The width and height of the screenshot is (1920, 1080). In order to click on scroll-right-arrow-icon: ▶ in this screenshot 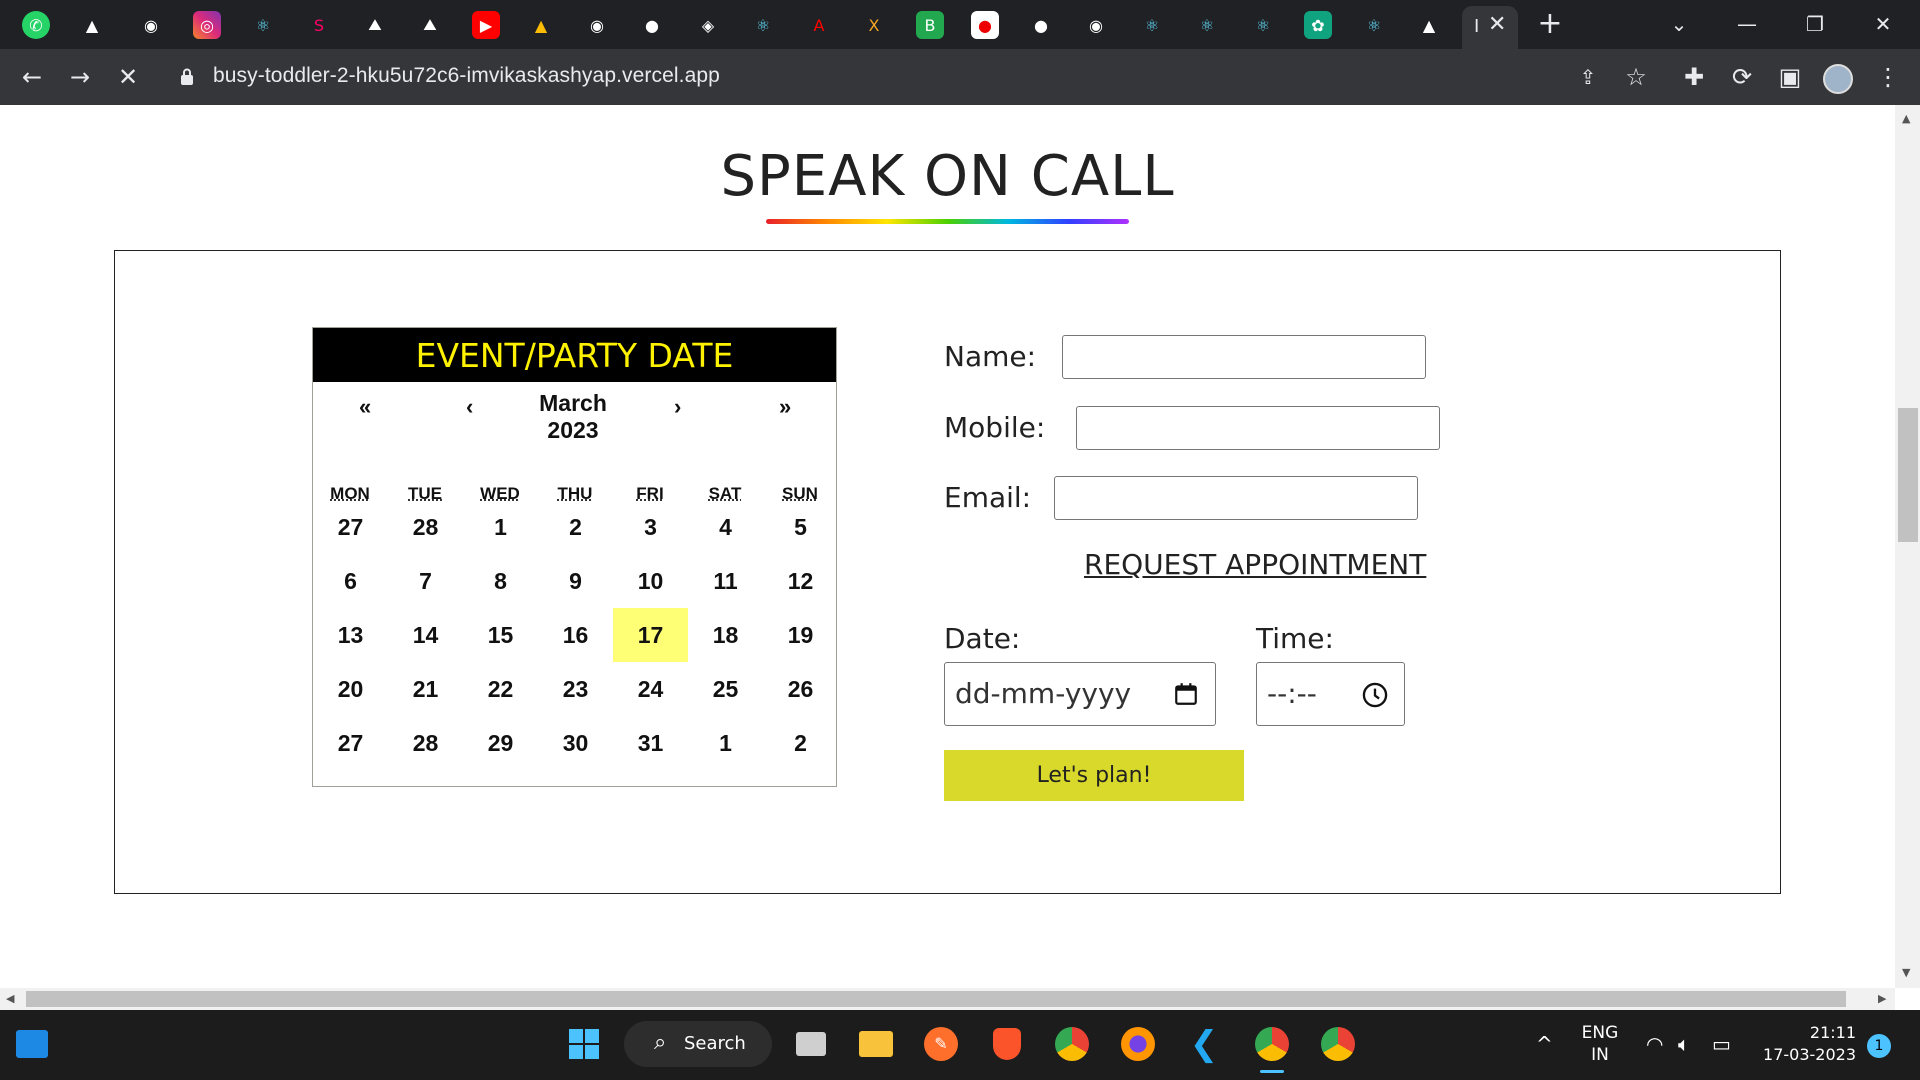, I will do `click(1882, 998)`.